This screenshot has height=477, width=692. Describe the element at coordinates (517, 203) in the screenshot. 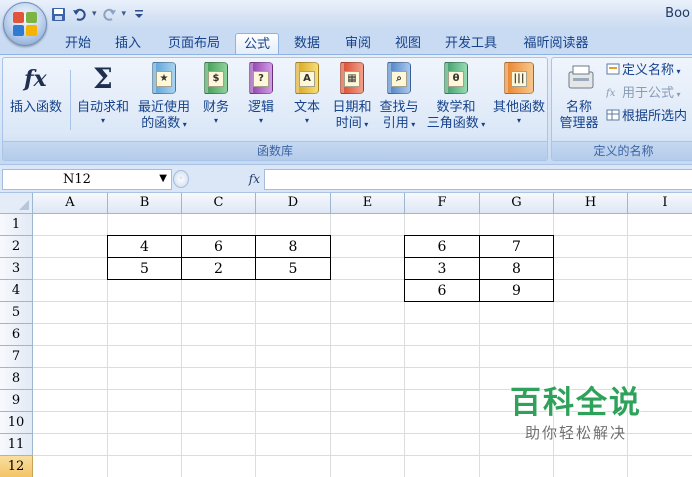

I see `column-header-g: G` at that location.